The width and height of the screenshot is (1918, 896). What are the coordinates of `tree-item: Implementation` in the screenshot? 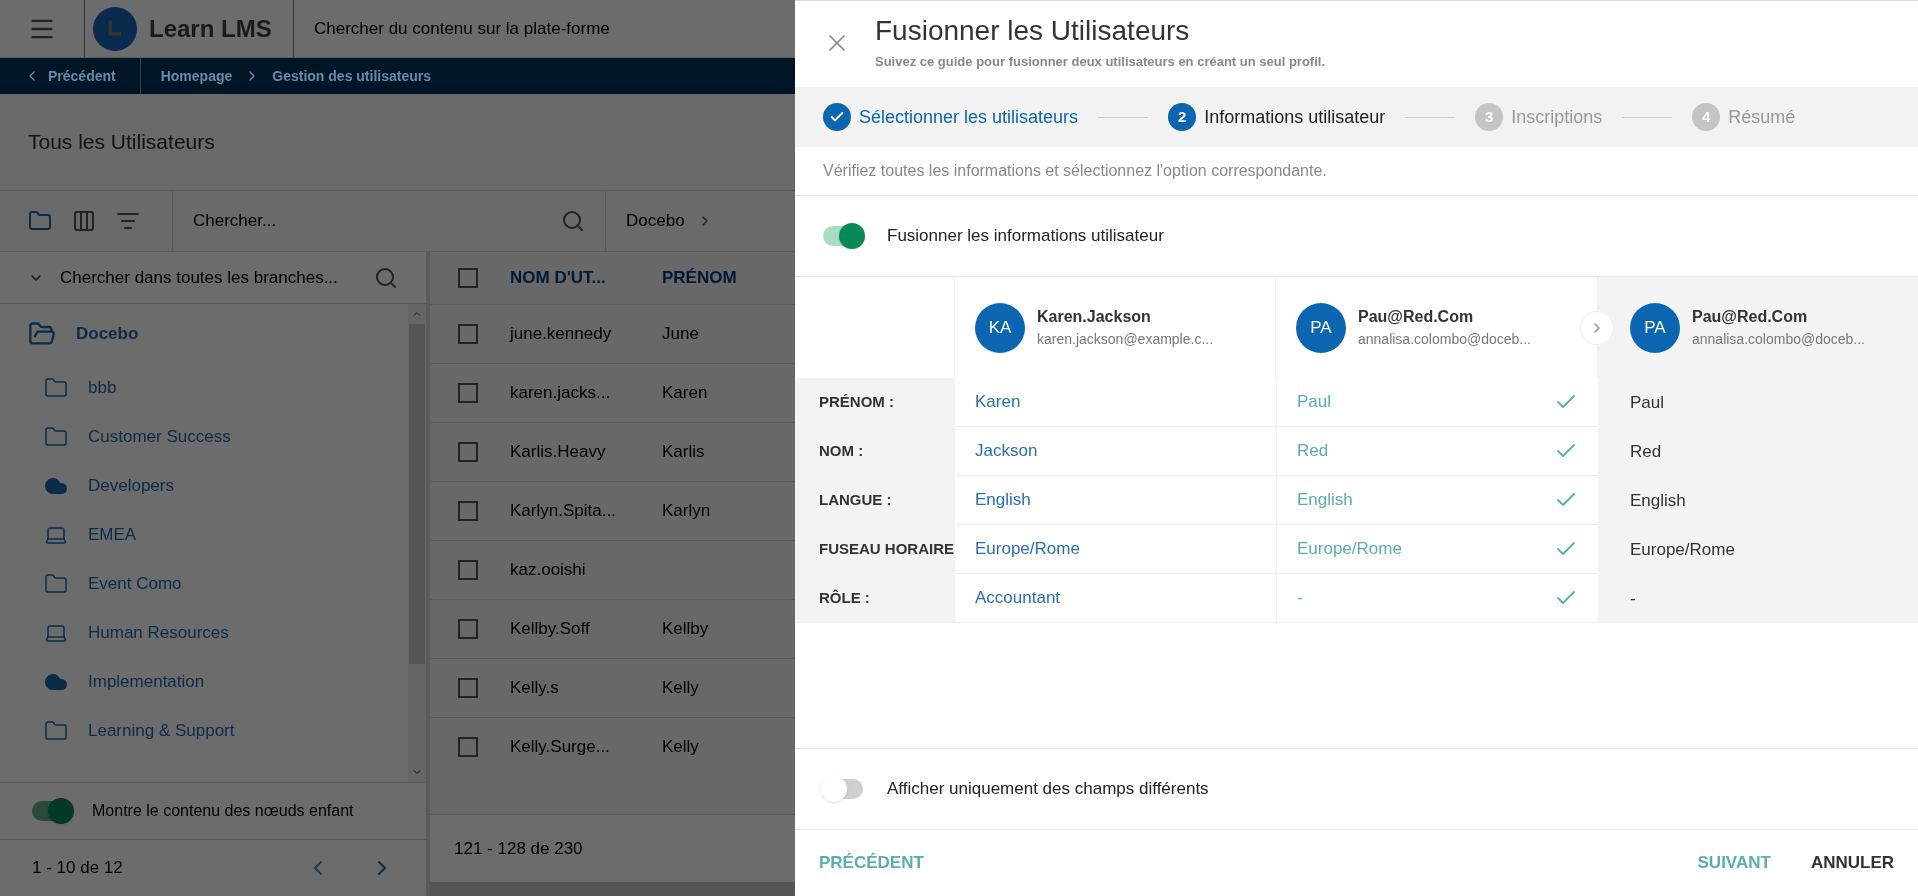 It's located at (146, 681).